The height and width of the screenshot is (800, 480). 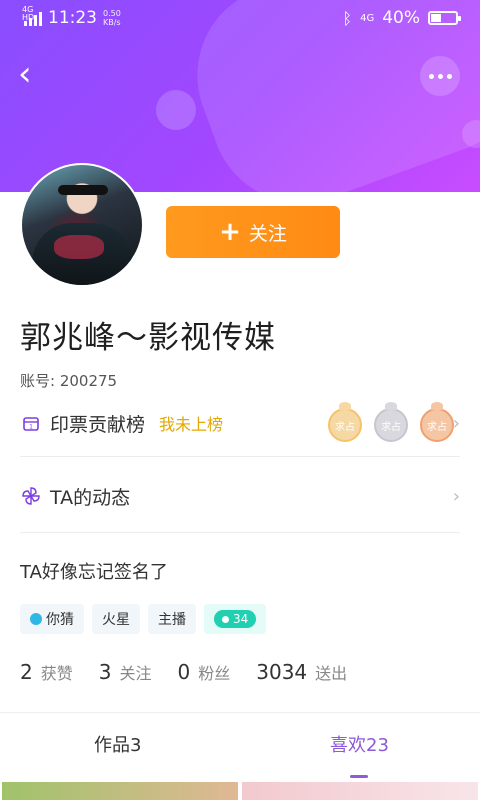 I want to click on stats-bar: 2 获赞 3 关注 0 粉丝 3034 送出, so click(x=196, y=672).